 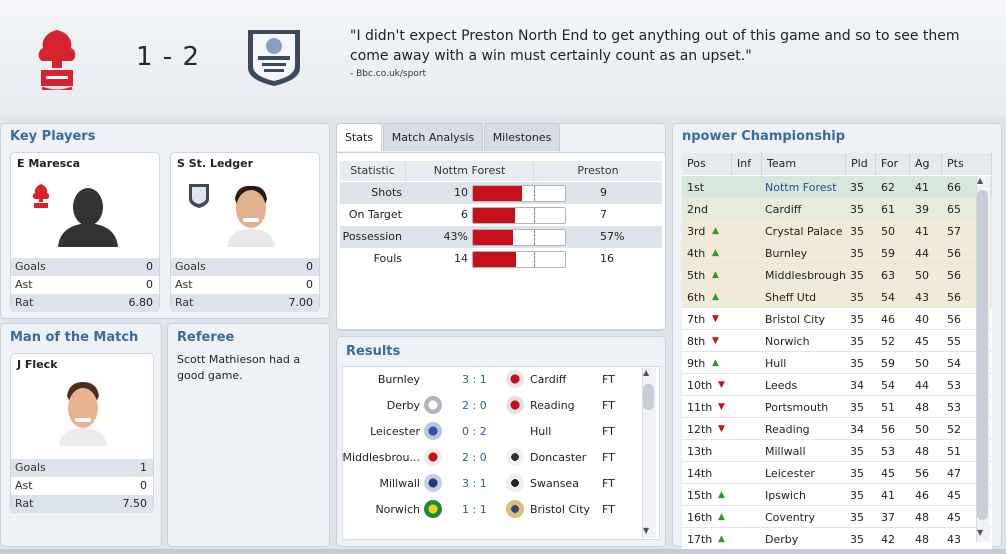 I want to click on stats-header-statistic: Statistic, so click(x=373, y=171).